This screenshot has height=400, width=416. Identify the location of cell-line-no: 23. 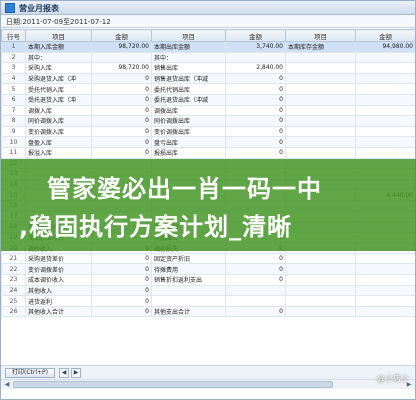
(13, 280).